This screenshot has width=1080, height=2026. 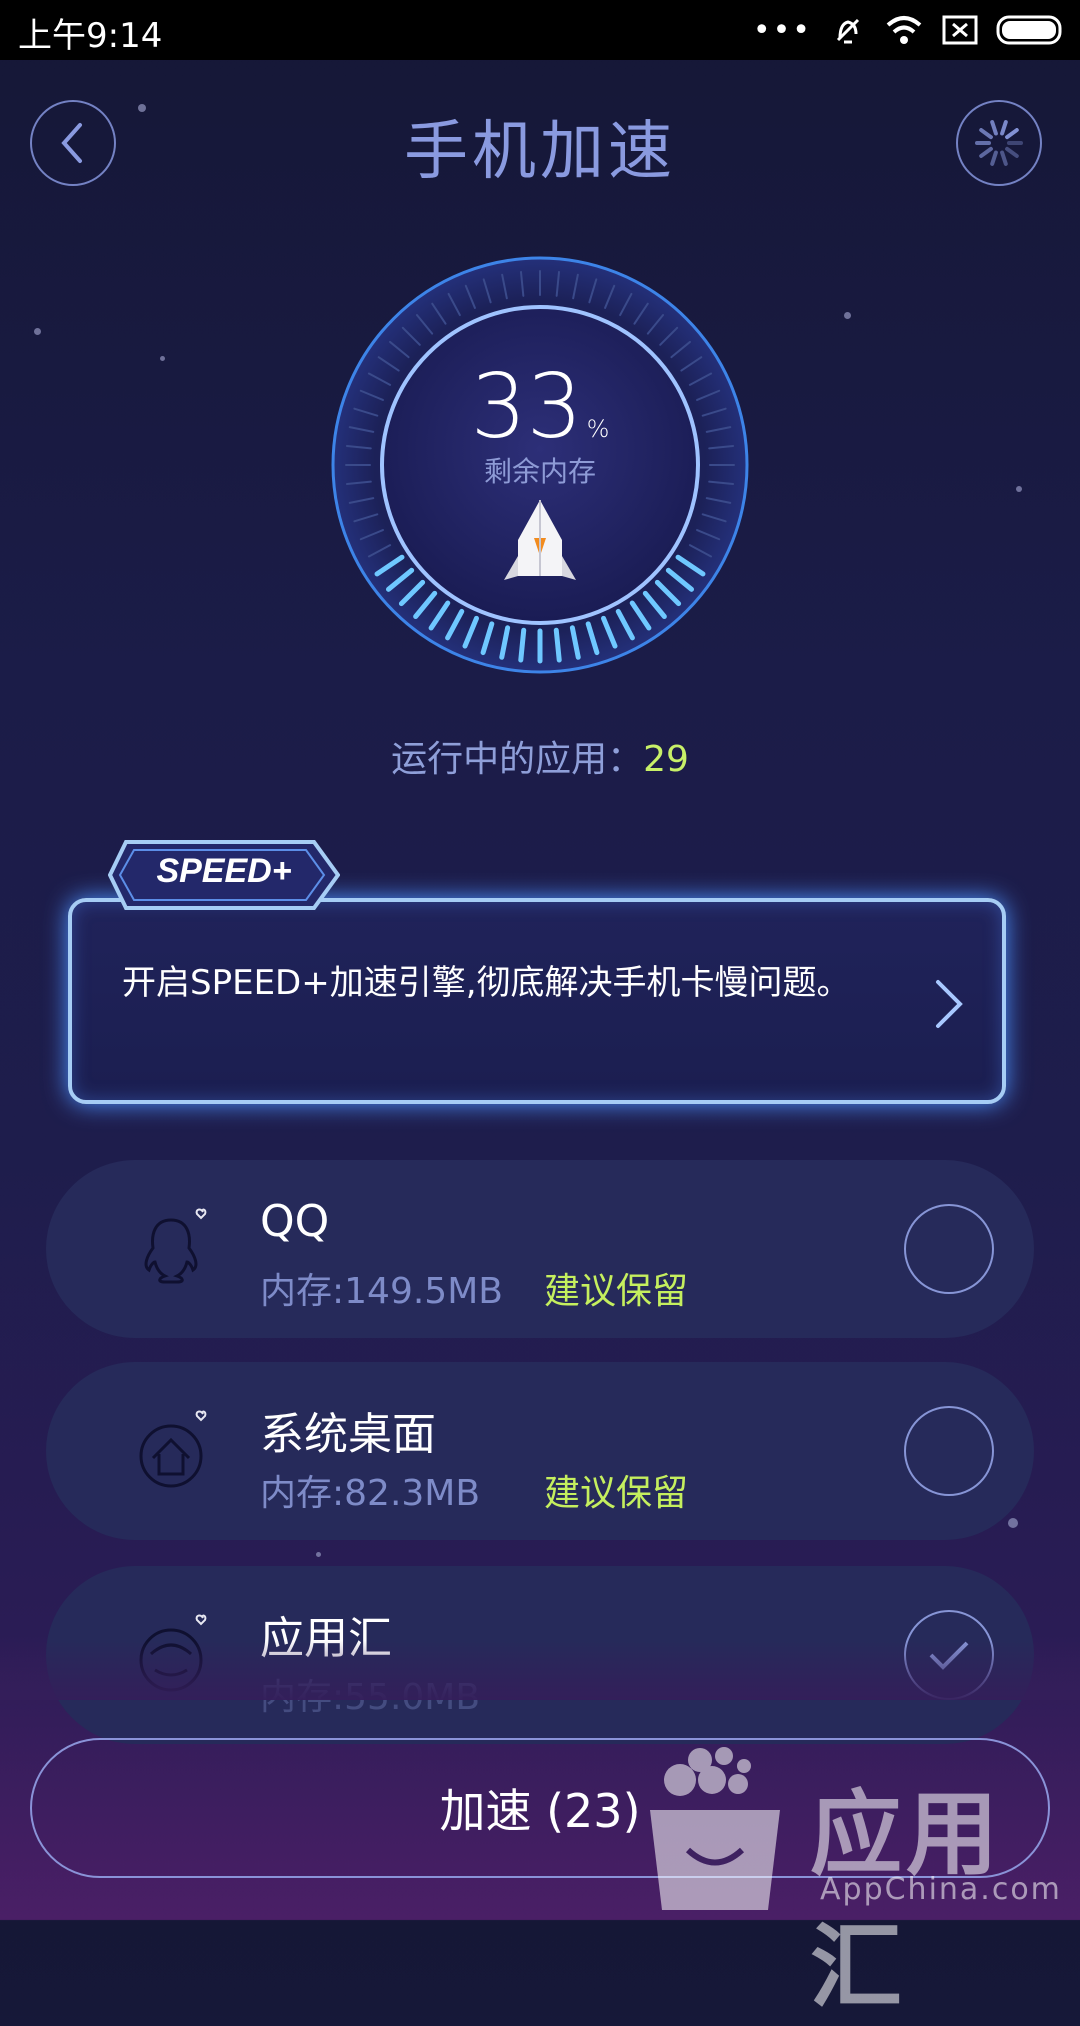 I want to click on vibrate-off-icon, so click(x=848, y=31).